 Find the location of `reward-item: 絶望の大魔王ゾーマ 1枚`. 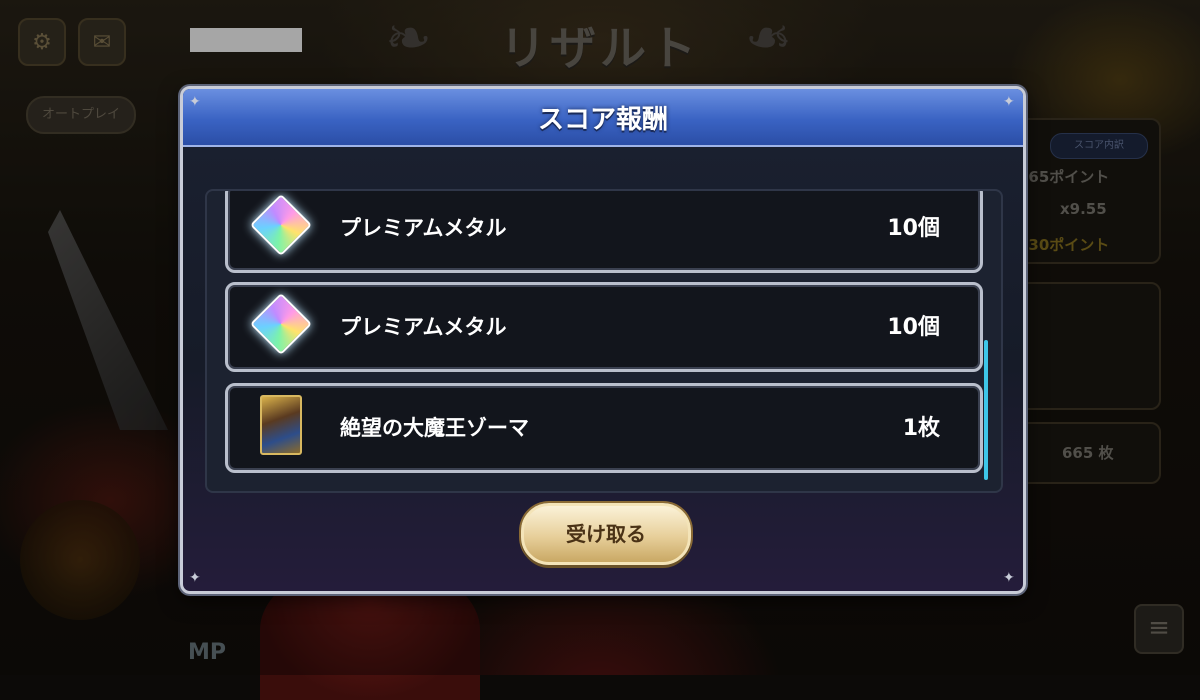

reward-item: 絶望の大魔王ゾーマ 1枚 is located at coordinates (604, 428).